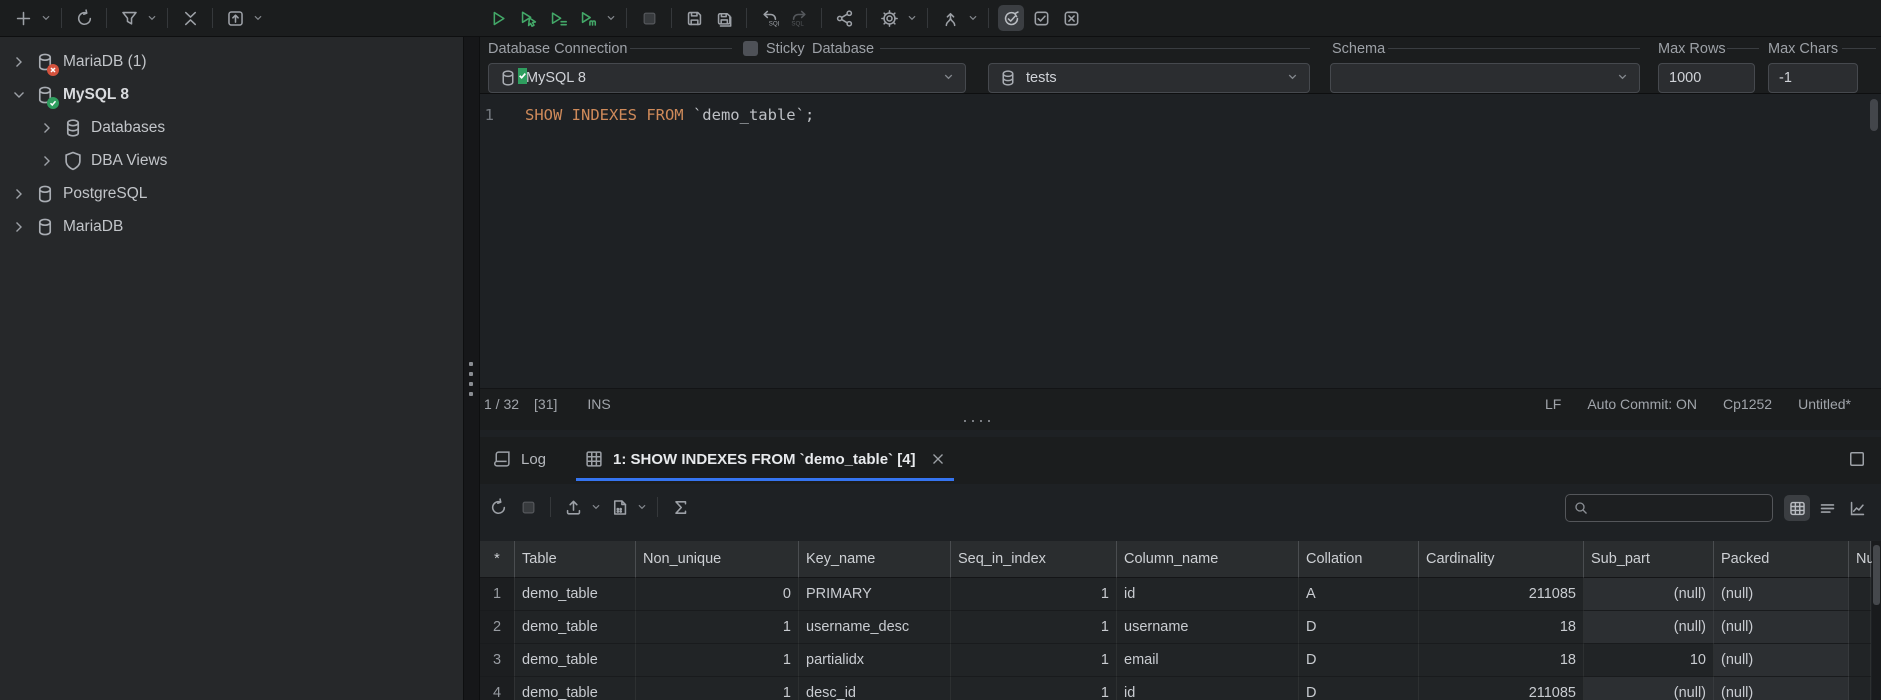 This screenshot has width=1881, height=700. Describe the element at coordinates (23, 18) in the screenshot. I see `new-connection-button` at that location.